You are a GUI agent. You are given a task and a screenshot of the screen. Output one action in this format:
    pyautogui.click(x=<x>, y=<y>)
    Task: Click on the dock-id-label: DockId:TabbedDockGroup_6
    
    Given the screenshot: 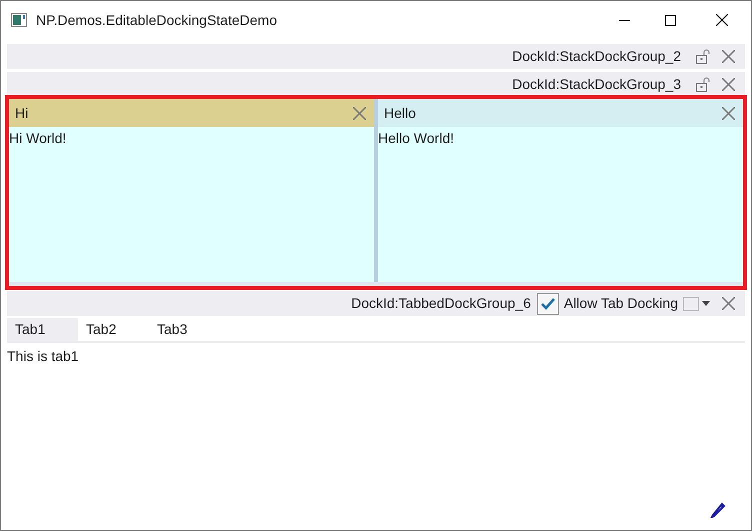 What is the action you would take?
    pyautogui.click(x=441, y=303)
    